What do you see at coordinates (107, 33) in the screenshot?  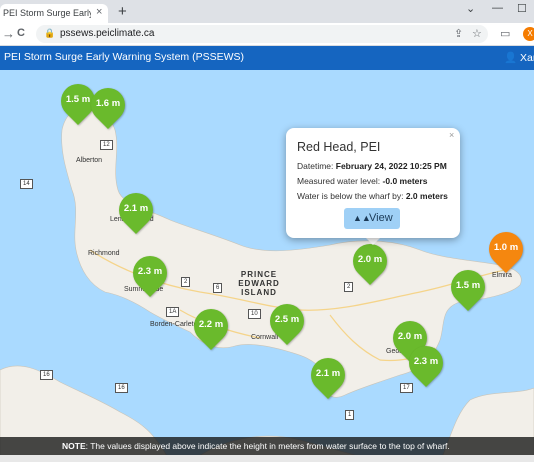 I see `url-text: pssews.peiclimate.ca` at bounding box center [107, 33].